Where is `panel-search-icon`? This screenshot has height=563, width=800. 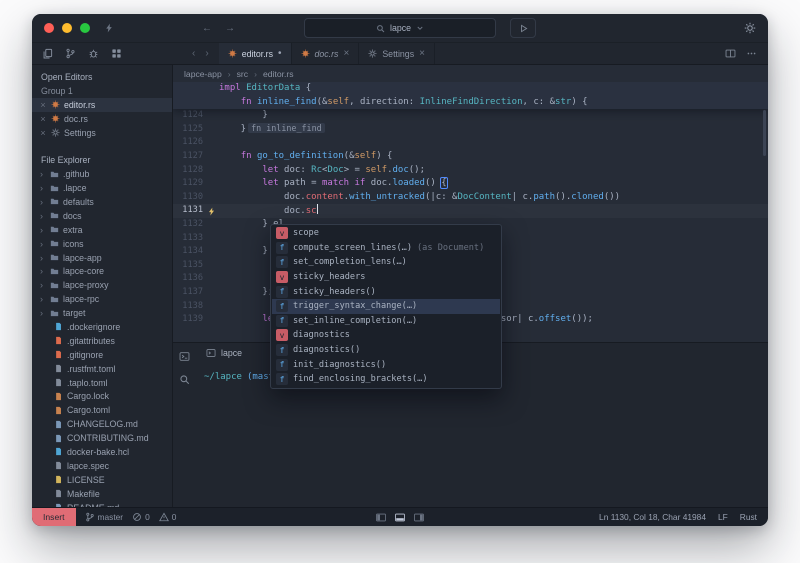
panel-search-icon is located at coordinates (184, 379).